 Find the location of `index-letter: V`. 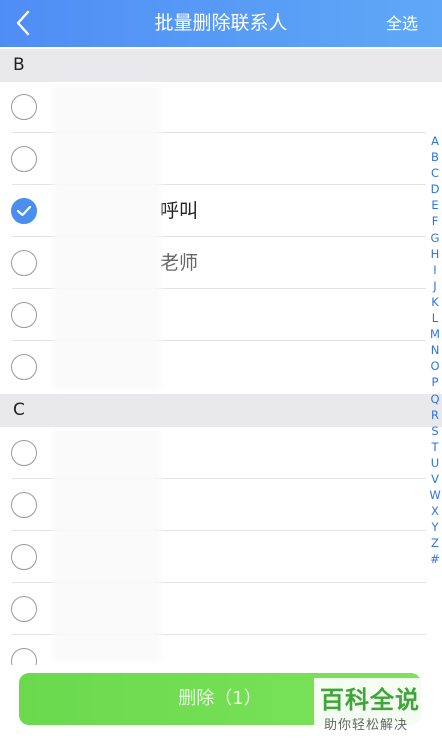

index-letter: V is located at coordinates (435, 479).